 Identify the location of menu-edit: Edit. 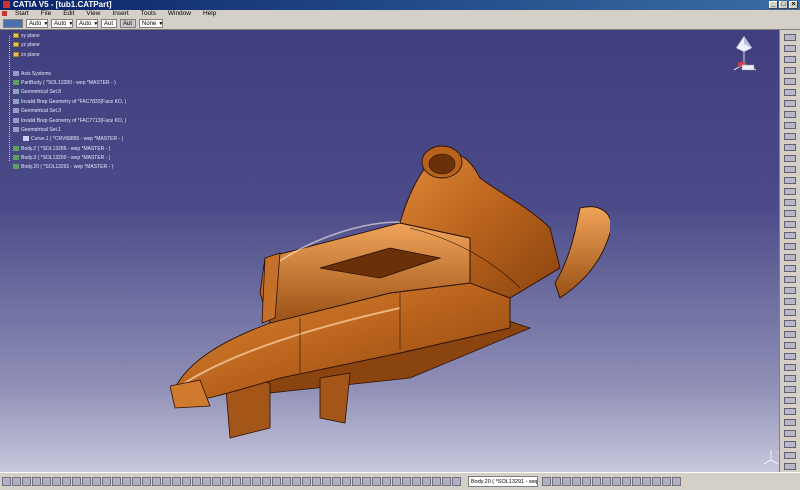
(68, 14).